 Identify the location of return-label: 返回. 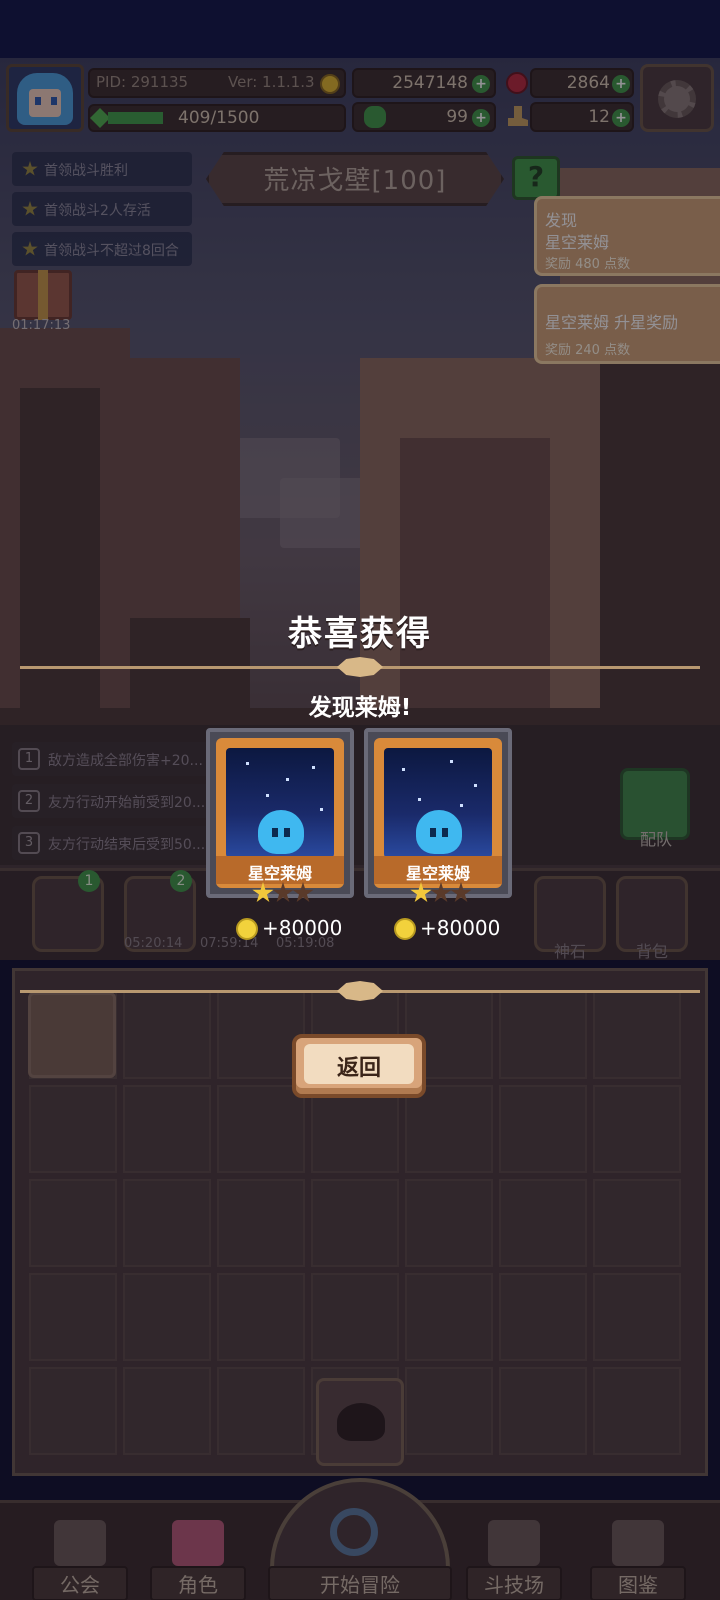
(358, 1068).